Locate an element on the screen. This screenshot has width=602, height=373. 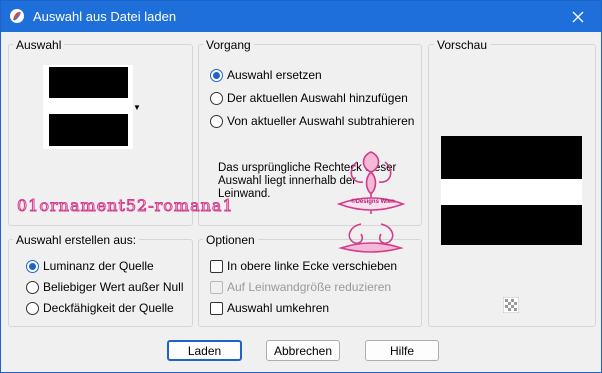
hilfe-button: Hilfe is located at coordinates (402, 350).